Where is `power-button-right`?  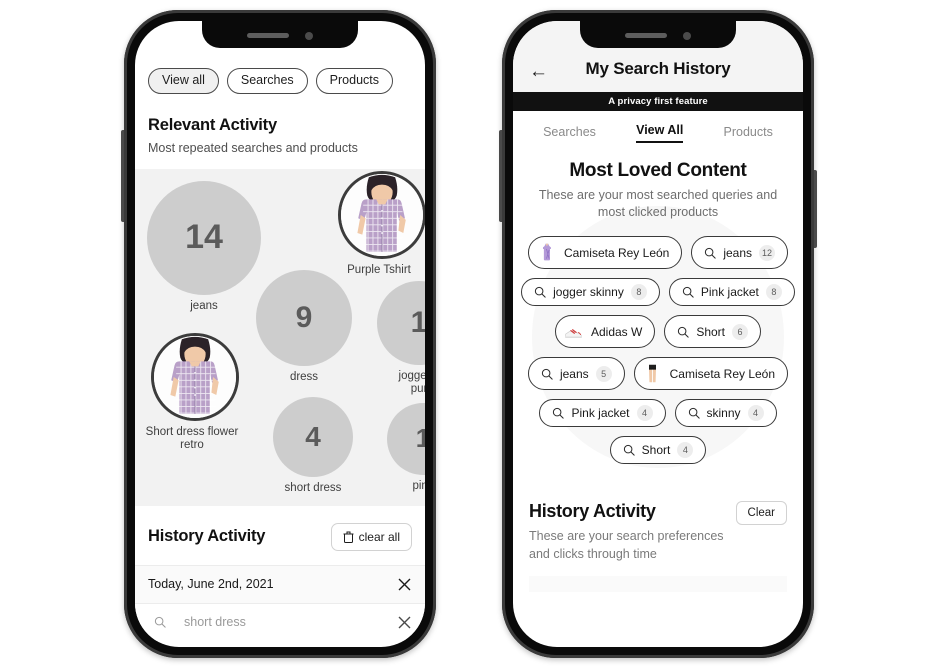 power-button-right is located at coordinates (815, 209).